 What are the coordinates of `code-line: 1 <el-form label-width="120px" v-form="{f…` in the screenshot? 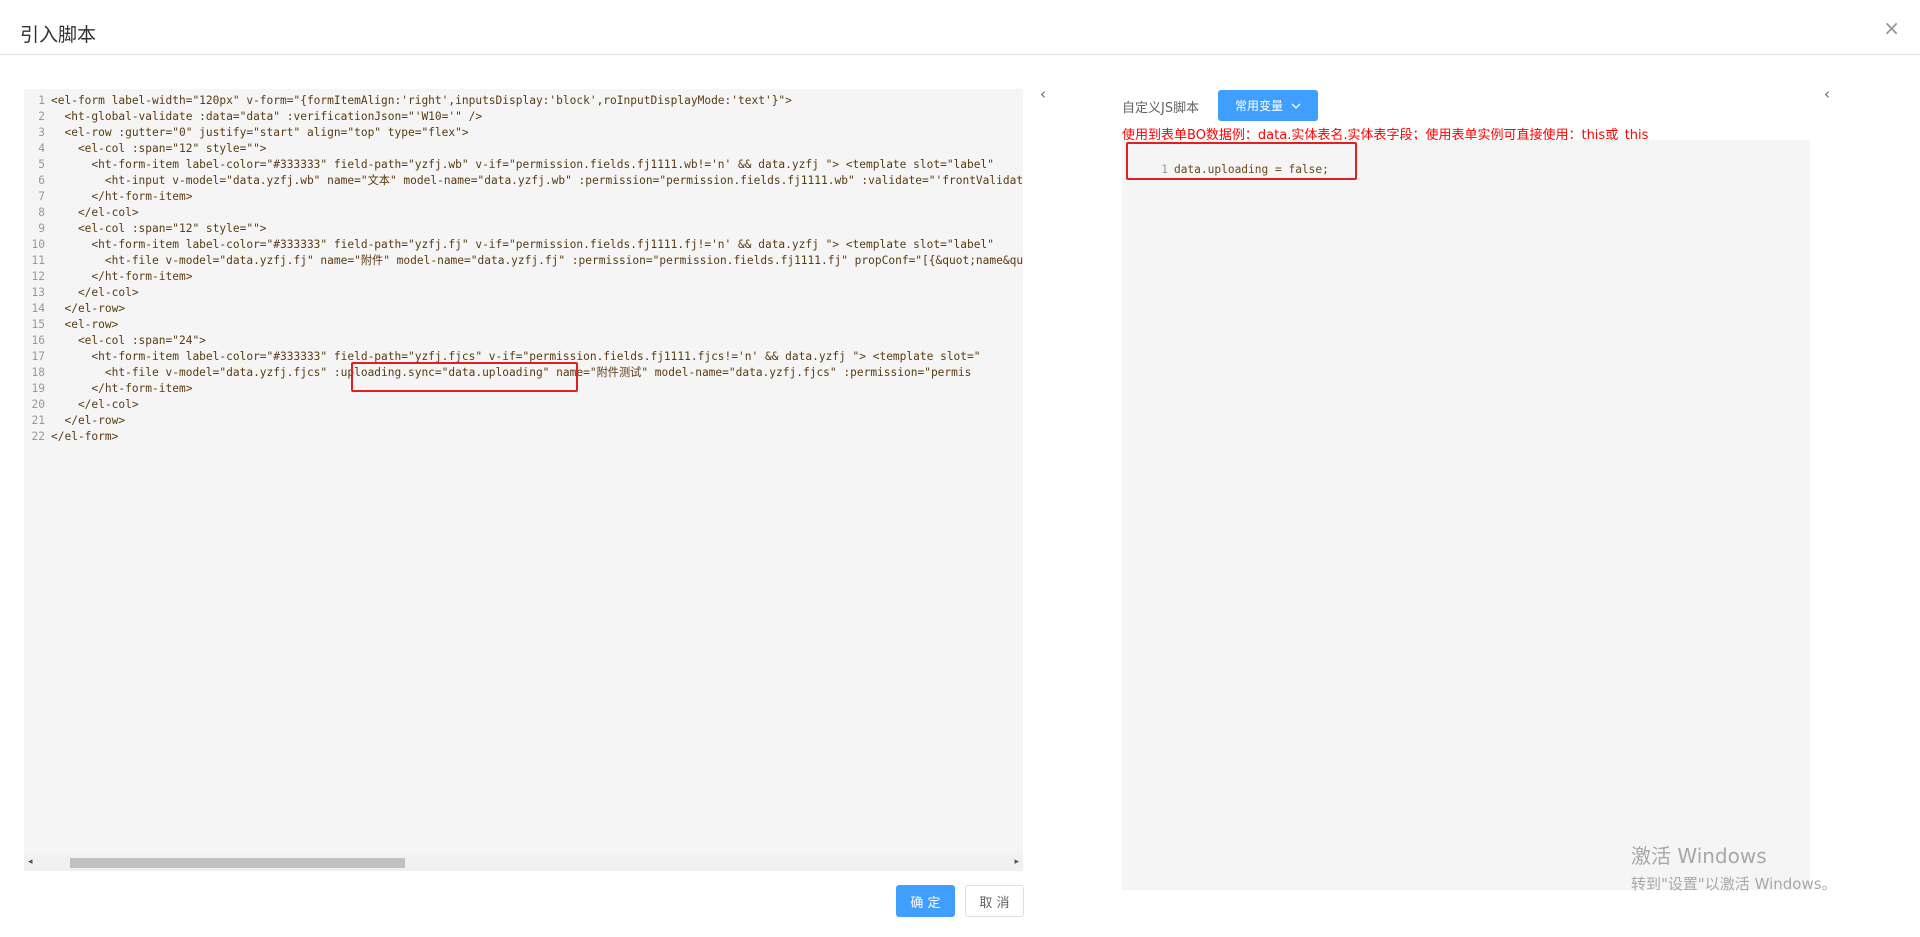 It's located at (523, 101).